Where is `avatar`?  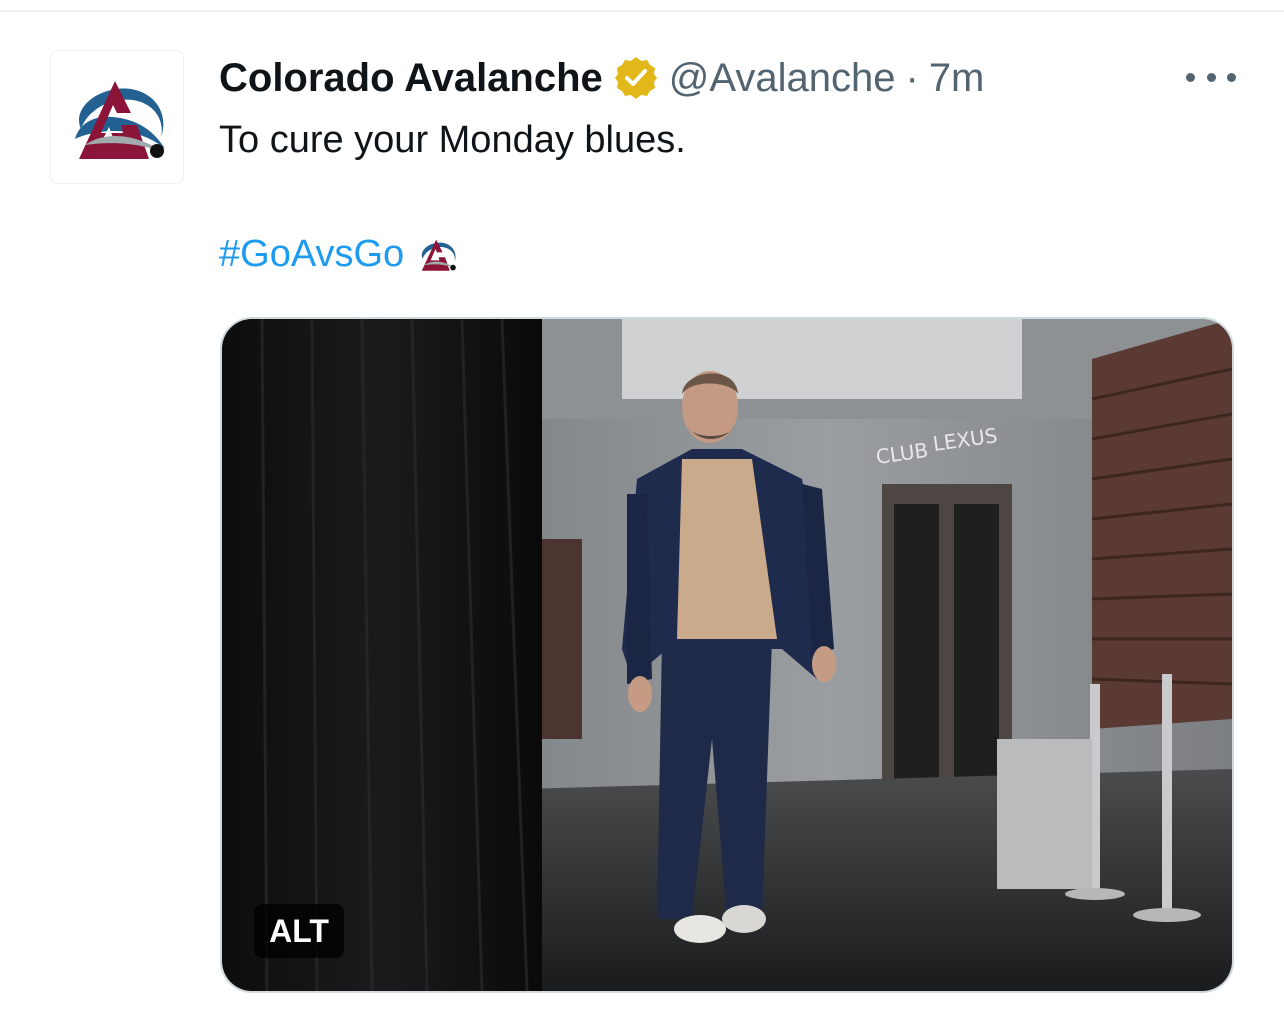 avatar is located at coordinates (117, 117).